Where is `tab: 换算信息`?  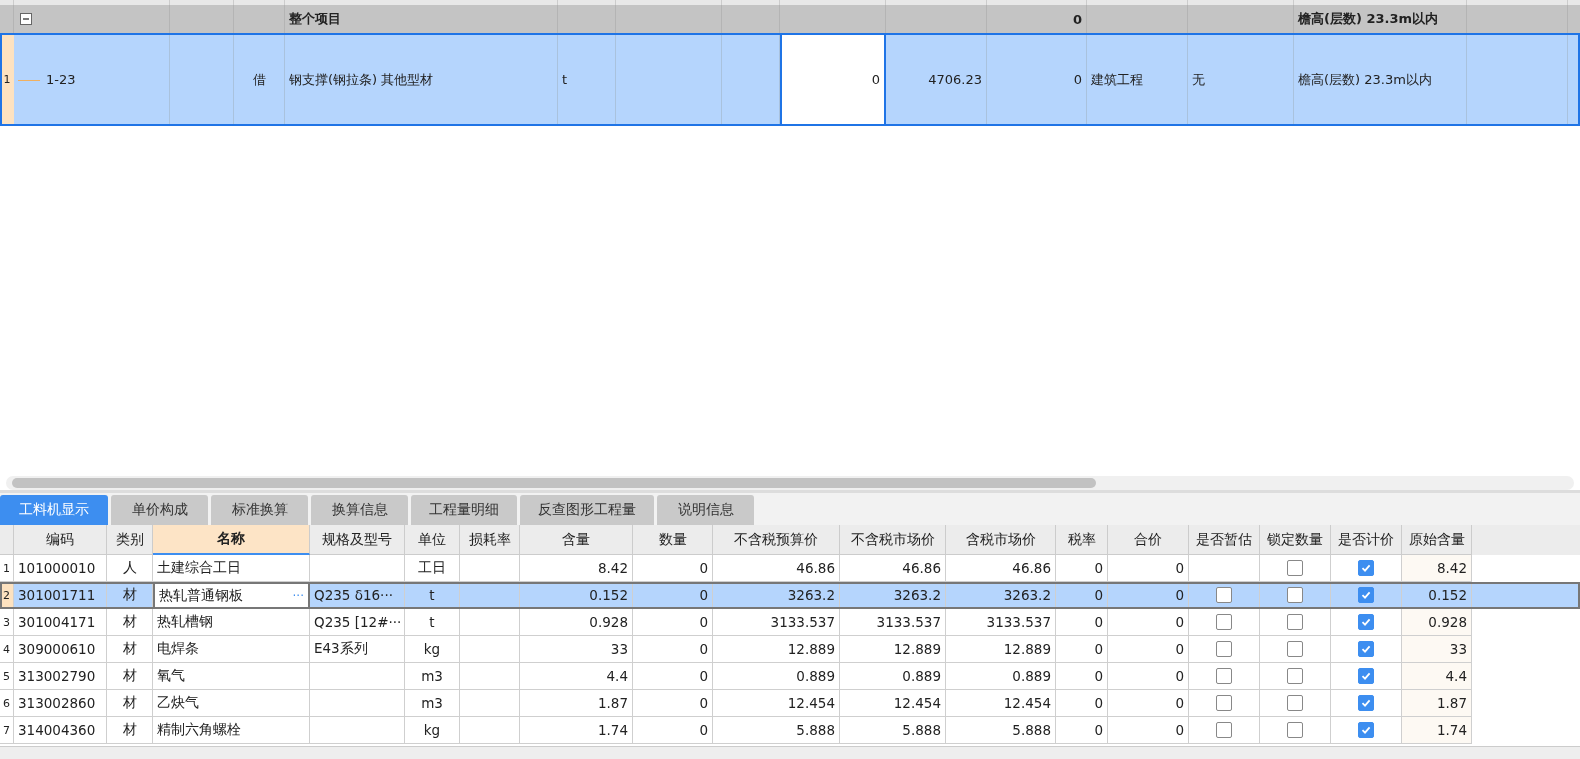 tab: 换算信息 is located at coordinates (359, 510).